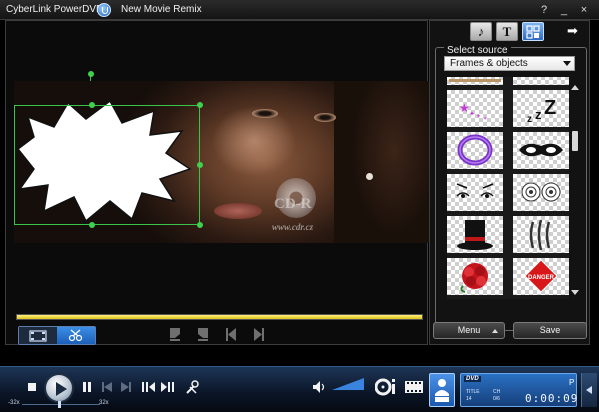 This screenshot has width=599, height=412. I want to click on svg-text: Z, so click(550, 108).